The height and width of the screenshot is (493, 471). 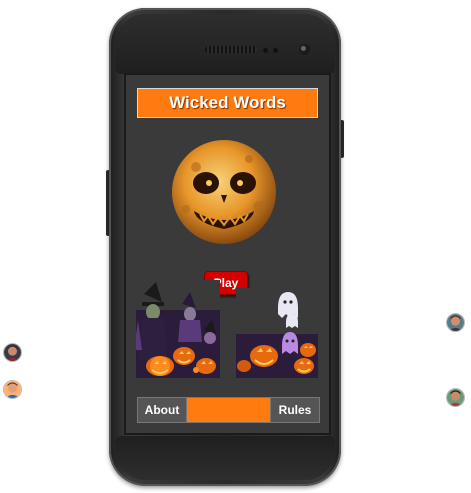 What do you see at coordinates (224, 192) in the screenshot?
I see `pumpkin-moon-image` at bounding box center [224, 192].